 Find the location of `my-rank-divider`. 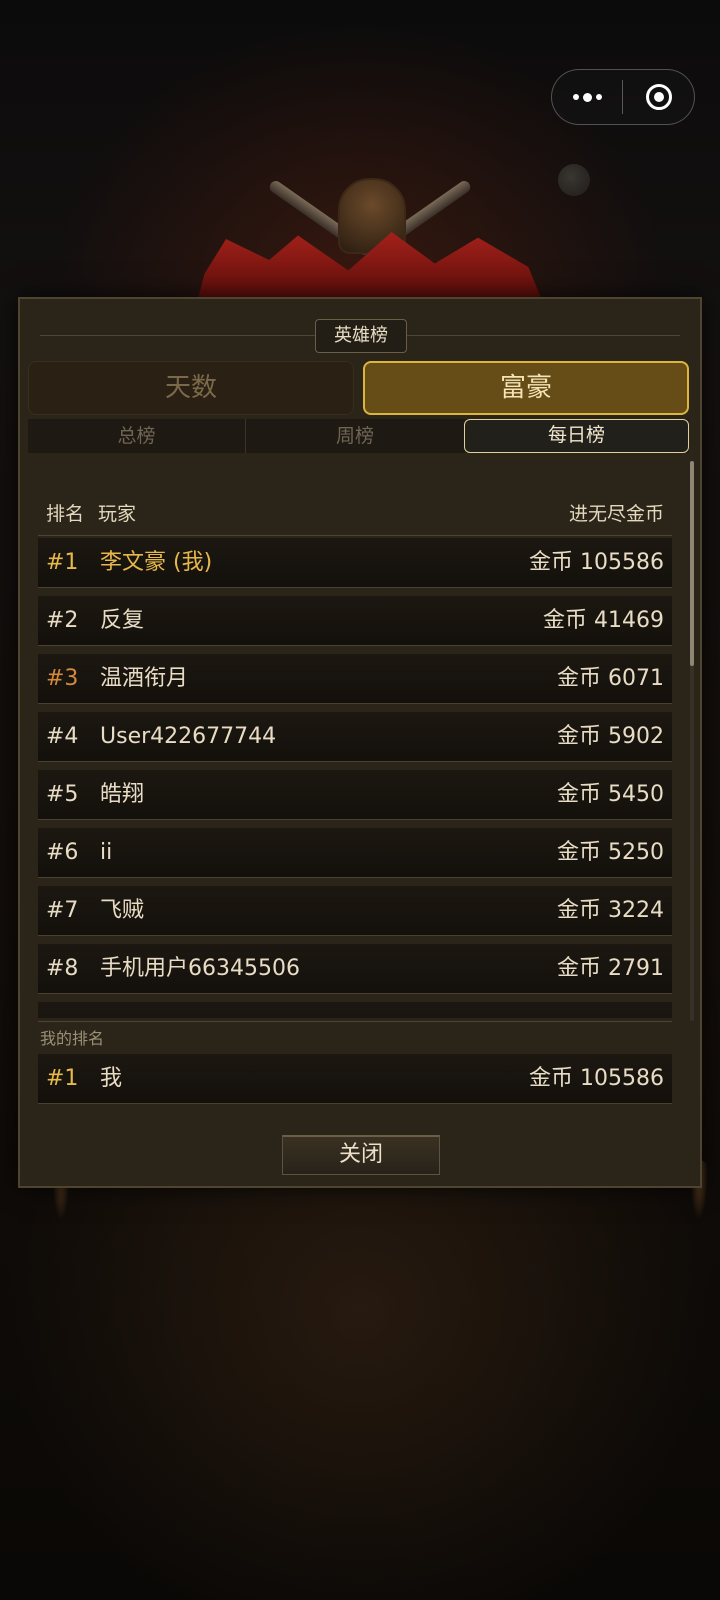

my-rank-divider is located at coordinates (355, 1021).